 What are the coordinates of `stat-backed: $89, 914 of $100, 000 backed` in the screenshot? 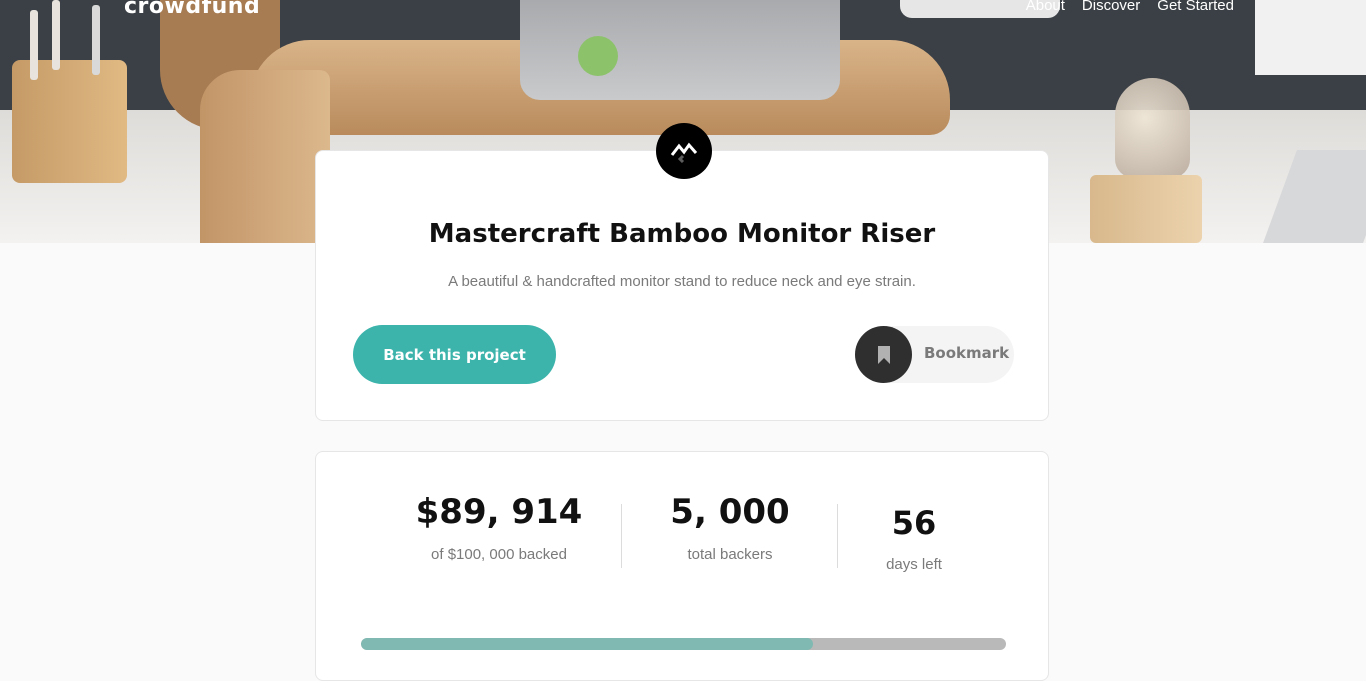 It's located at (499, 527).